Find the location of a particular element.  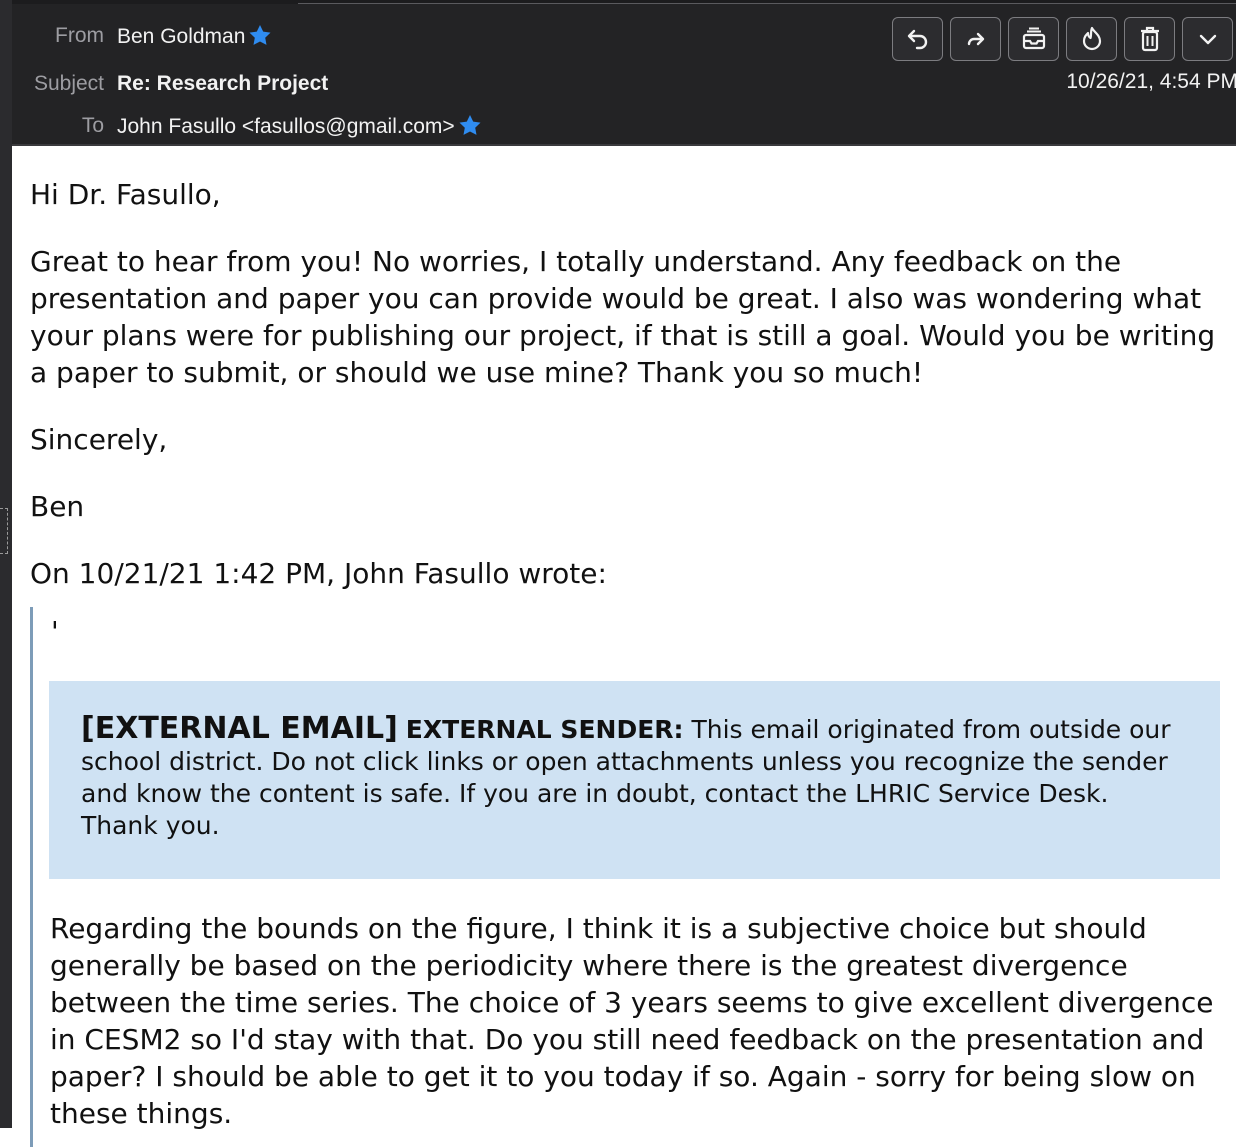

forward-icon is located at coordinates (975, 39).